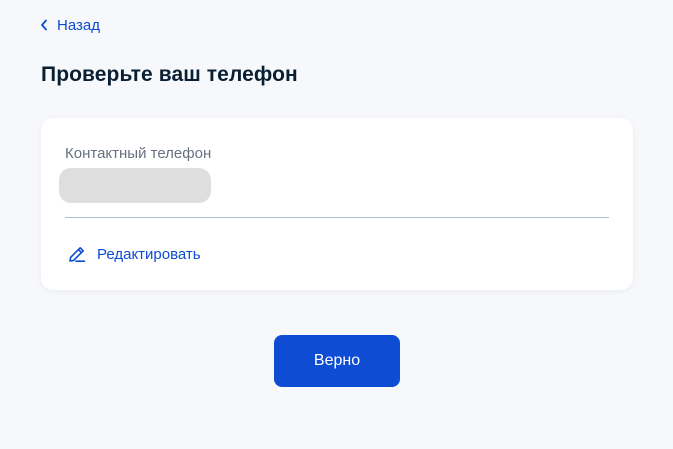 The height and width of the screenshot is (449, 673). Describe the element at coordinates (169, 74) in the screenshot. I see `page-title: Проверьте ваш телефон` at that location.